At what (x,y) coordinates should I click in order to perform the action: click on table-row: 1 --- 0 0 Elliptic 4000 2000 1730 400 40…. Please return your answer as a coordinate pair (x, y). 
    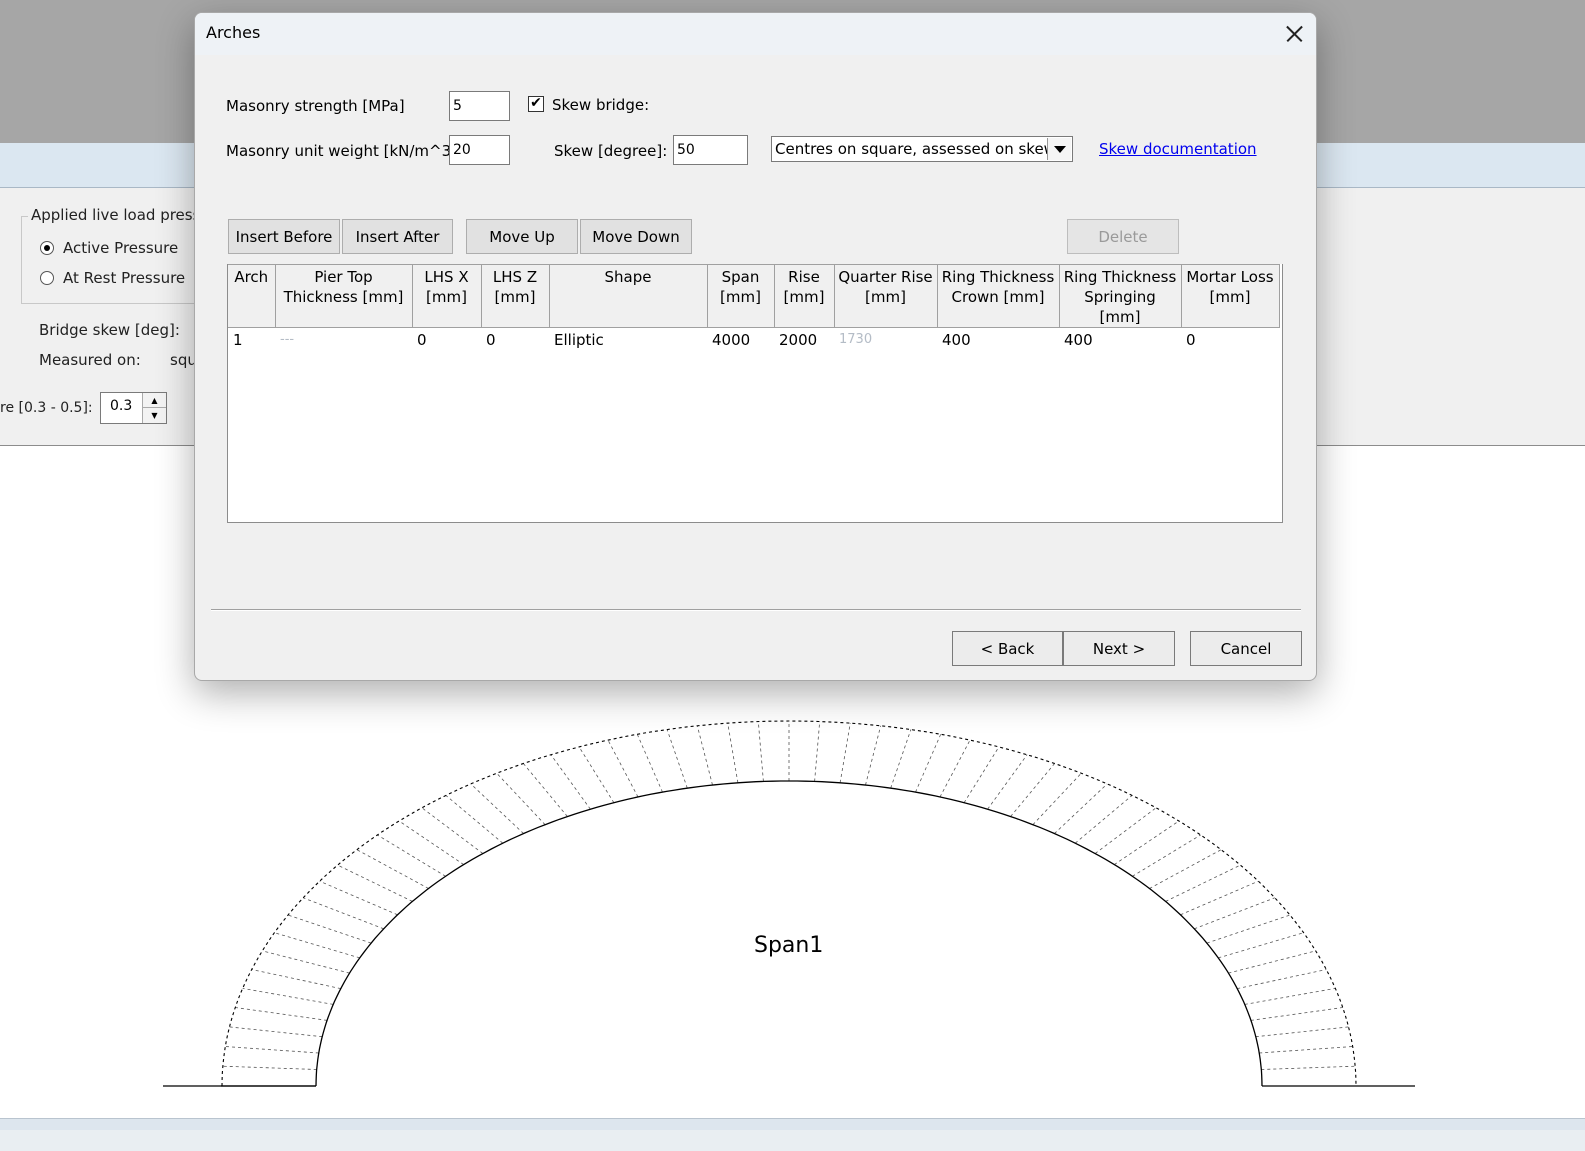
    Looking at the image, I should click on (753, 340).